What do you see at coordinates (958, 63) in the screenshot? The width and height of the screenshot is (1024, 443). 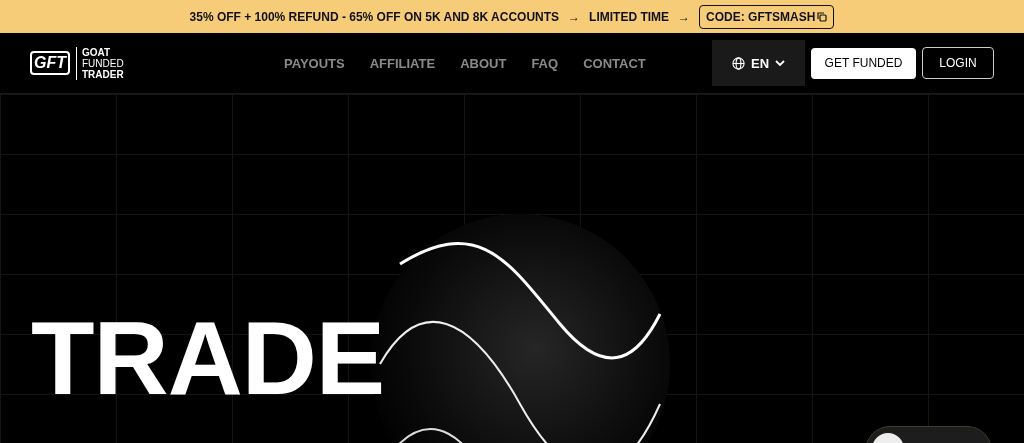 I see `login-button: LOGIN` at bounding box center [958, 63].